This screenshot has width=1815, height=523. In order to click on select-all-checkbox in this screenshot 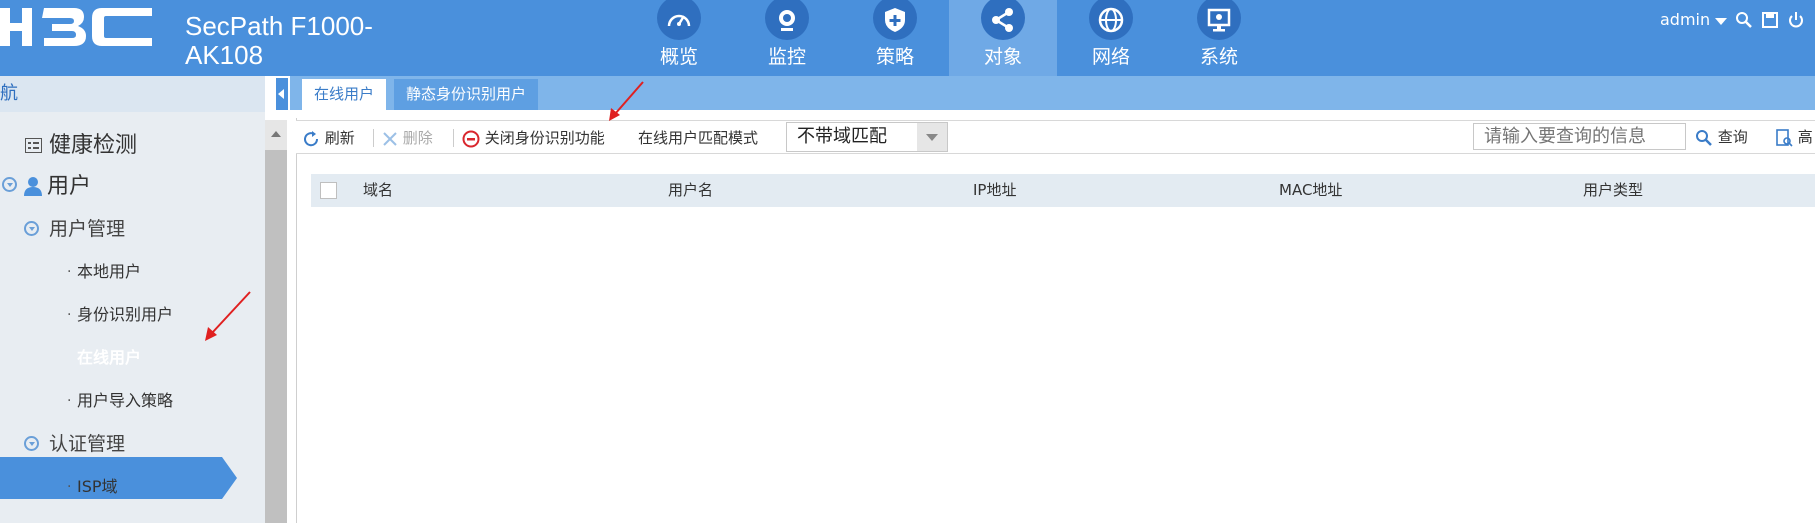, I will do `click(328, 190)`.